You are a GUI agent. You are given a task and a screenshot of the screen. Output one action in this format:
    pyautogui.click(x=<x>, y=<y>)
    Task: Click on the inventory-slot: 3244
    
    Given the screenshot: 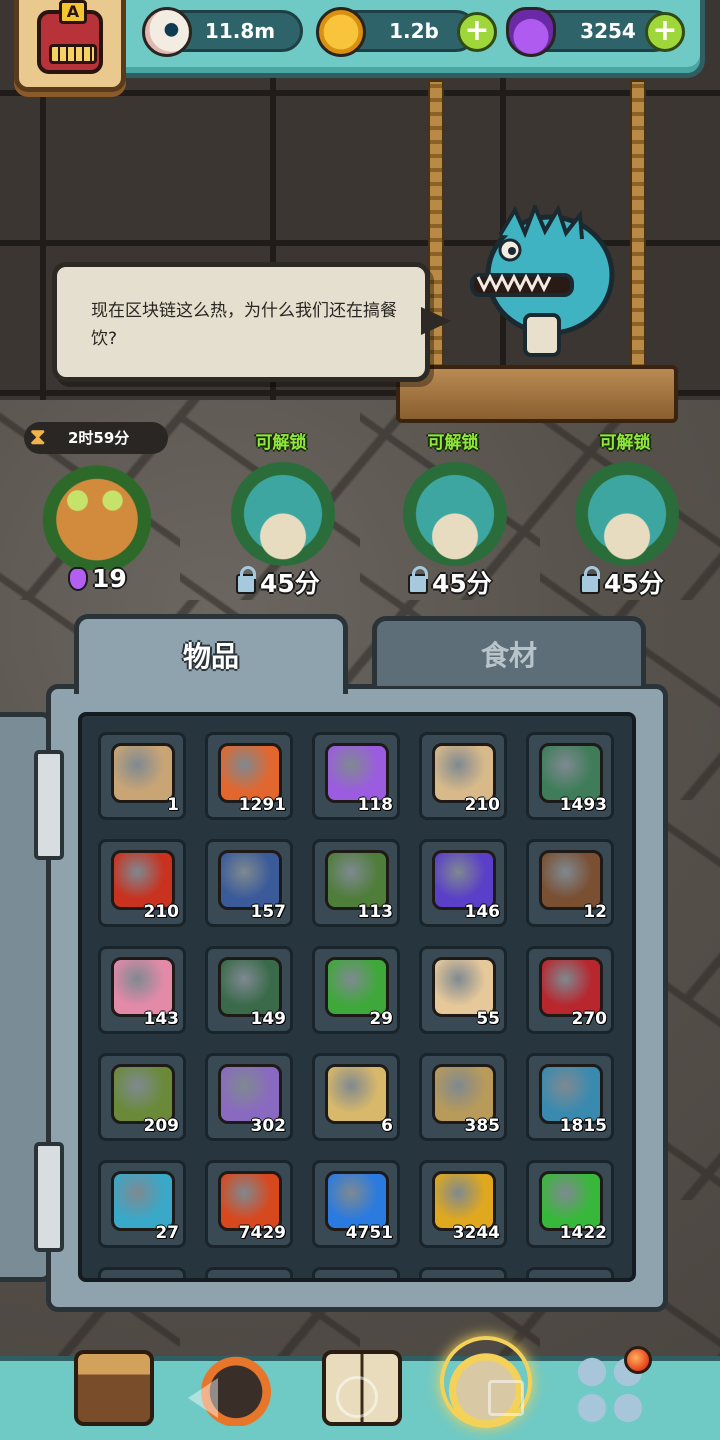 What is the action you would take?
    pyautogui.click(x=463, y=1204)
    